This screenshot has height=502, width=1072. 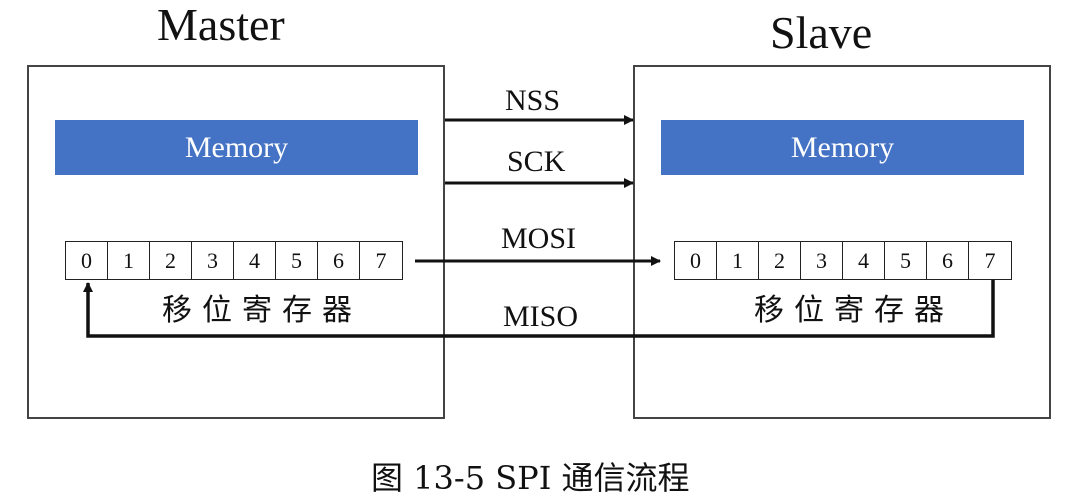 What do you see at coordinates (539, 238) in the screenshot?
I see `mosi-label: MOSI` at bounding box center [539, 238].